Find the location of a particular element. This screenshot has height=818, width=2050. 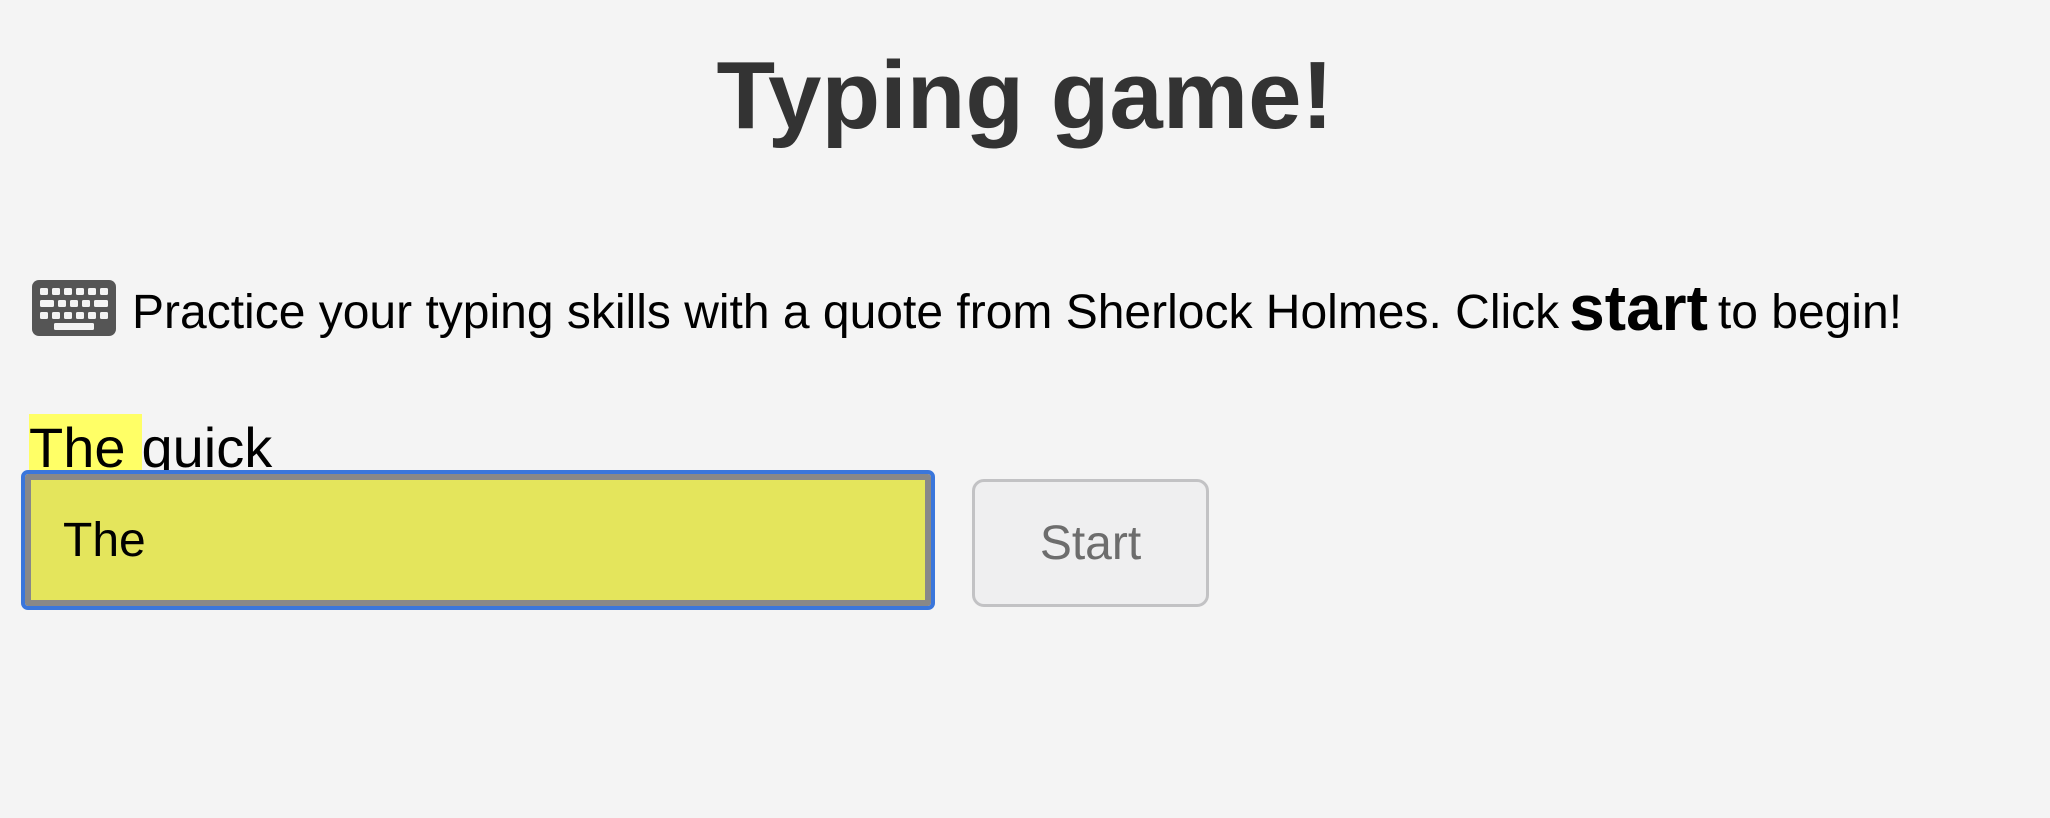

instructions-text-after: to begin! is located at coordinates (1810, 312).